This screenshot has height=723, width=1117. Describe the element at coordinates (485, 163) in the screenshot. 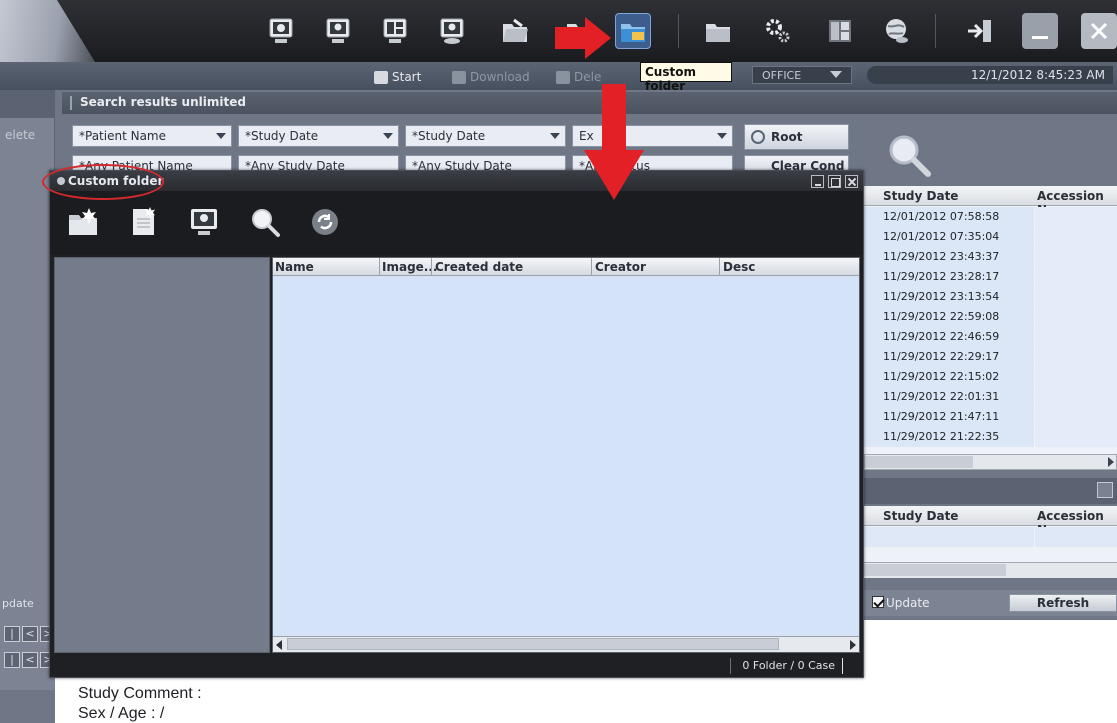

I see `any-study-date-filter-2: *Any Study Date` at that location.